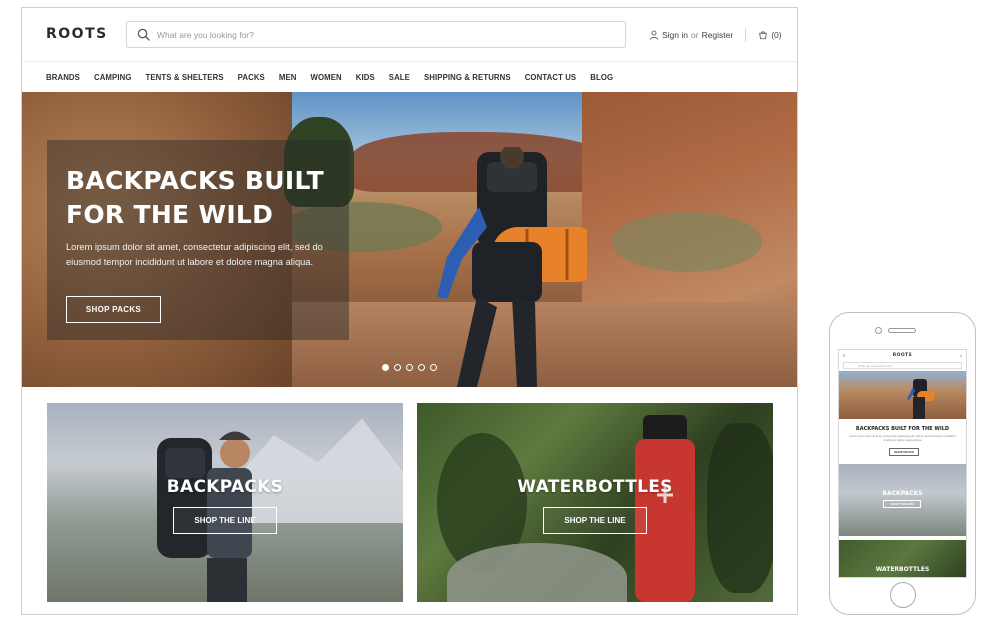 This screenshot has width=1000, height=623. Describe the element at coordinates (902, 569) in the screenshot. I see `mobile-waterbottles-title: WATERBOTTLES` at that location.